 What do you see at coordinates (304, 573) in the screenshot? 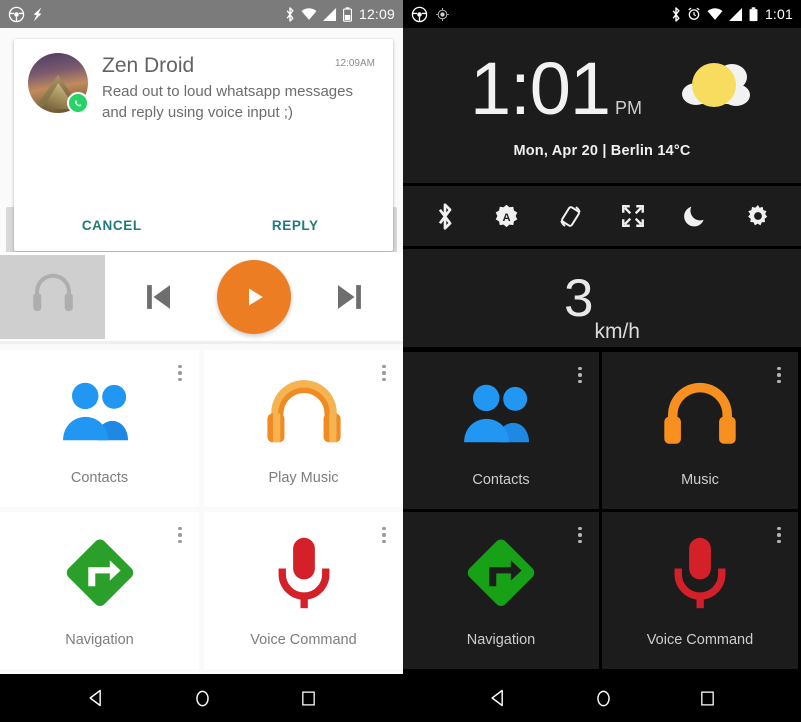
I see `microphone-icon` at bounding box center [304, 573].